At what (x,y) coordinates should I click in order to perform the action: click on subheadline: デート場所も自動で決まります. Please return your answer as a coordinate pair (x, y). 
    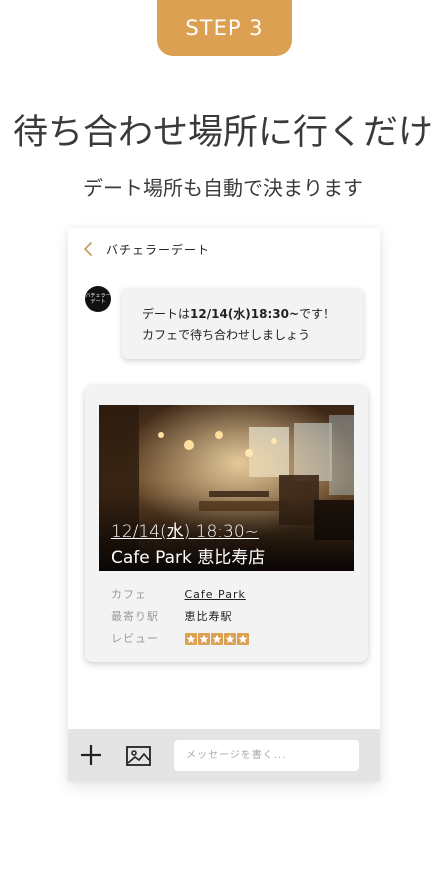
    Looking at the image, I should click on (223, 188).